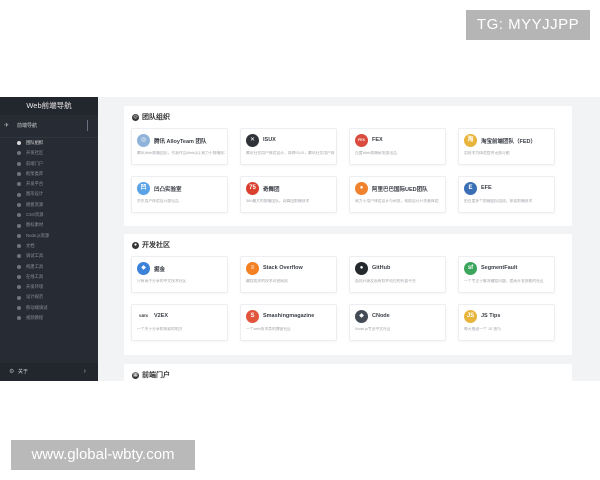 This screenshot has height=480, width=600. What do you see at coordinates (49, 246) in the screenshot?
I see `sidebar-item: 文档` at bounding box center [49, 246].